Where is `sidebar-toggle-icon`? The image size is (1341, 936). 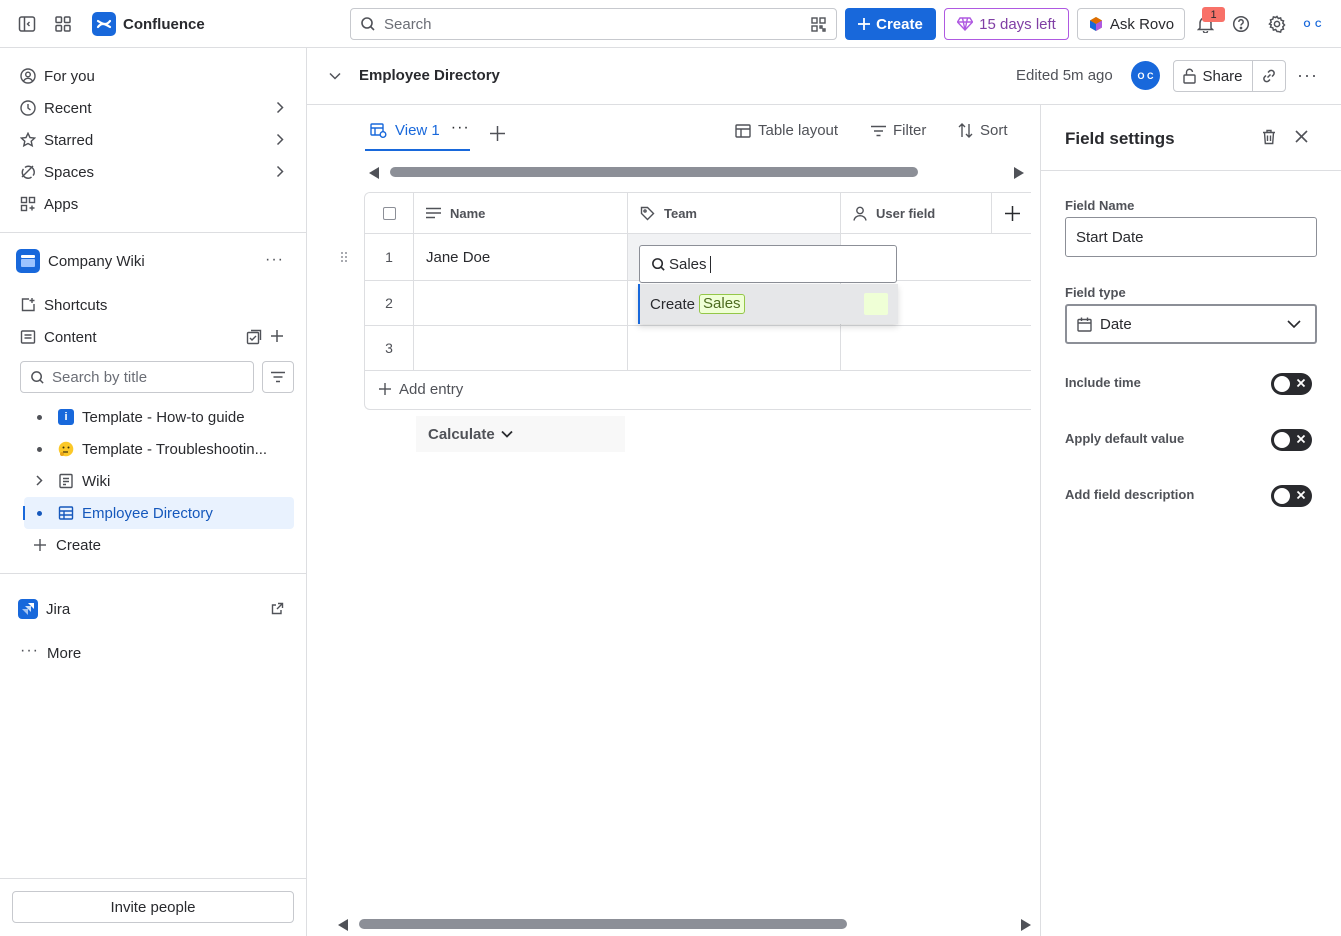 sidebar-toggle-icon is located at coordinates (27, 24).